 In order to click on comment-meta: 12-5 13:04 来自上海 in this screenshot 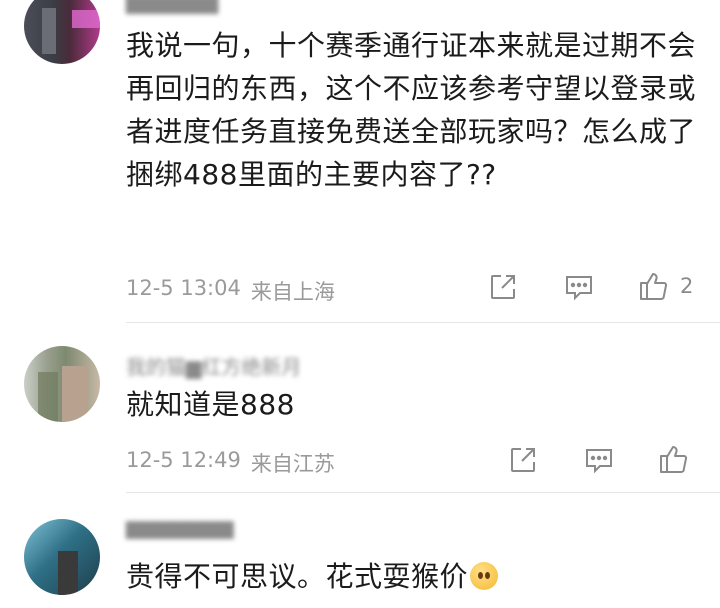, I will do `click(230, 291)`.